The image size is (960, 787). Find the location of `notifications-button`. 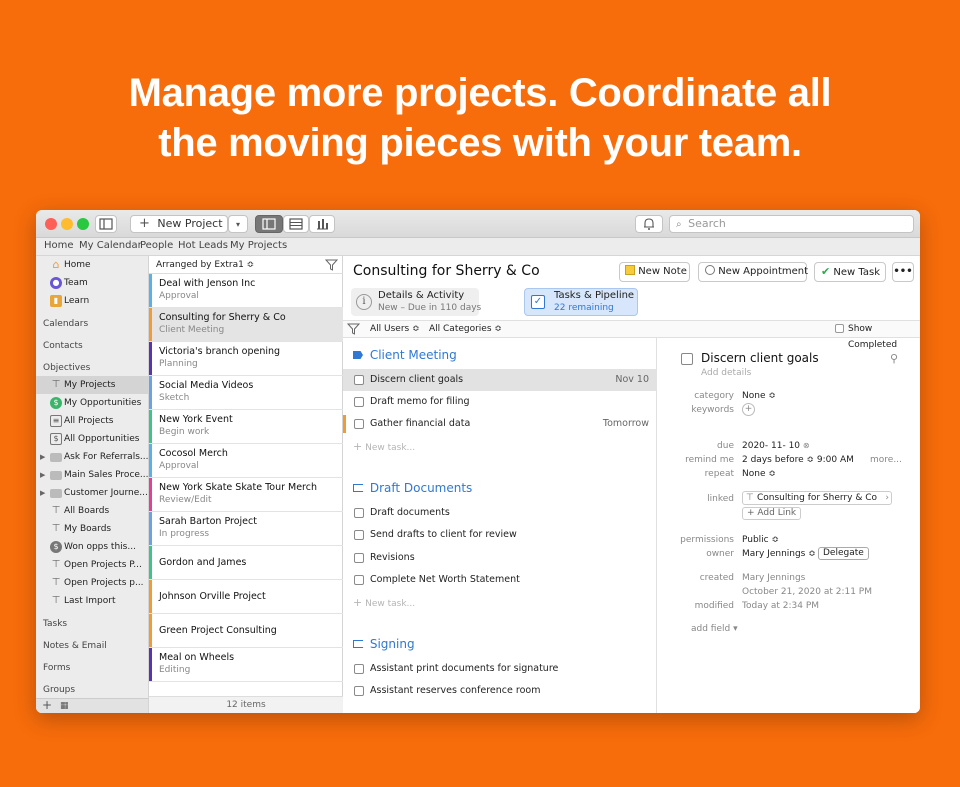

notifications-button is located at coordinates (649, 224).